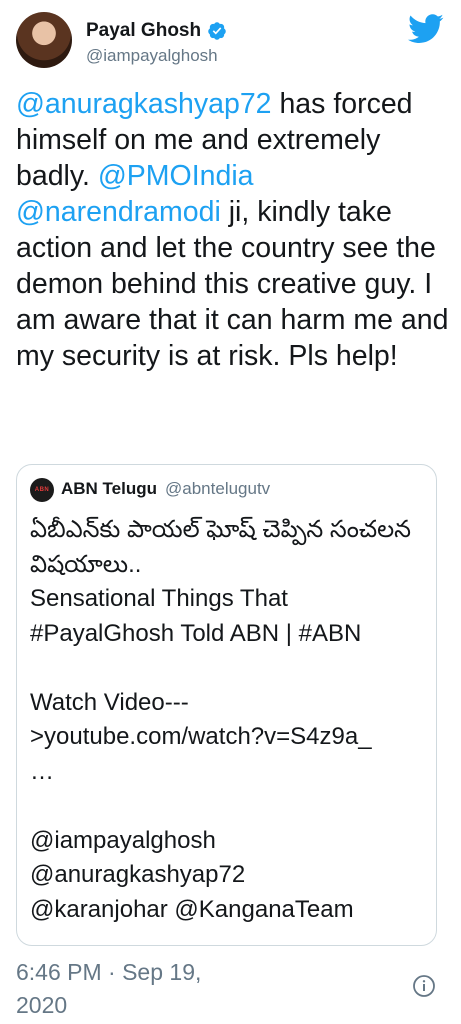 The height and width of the screenshot is (1024, 461). I want to click on author-avatar, so click(44, 40).